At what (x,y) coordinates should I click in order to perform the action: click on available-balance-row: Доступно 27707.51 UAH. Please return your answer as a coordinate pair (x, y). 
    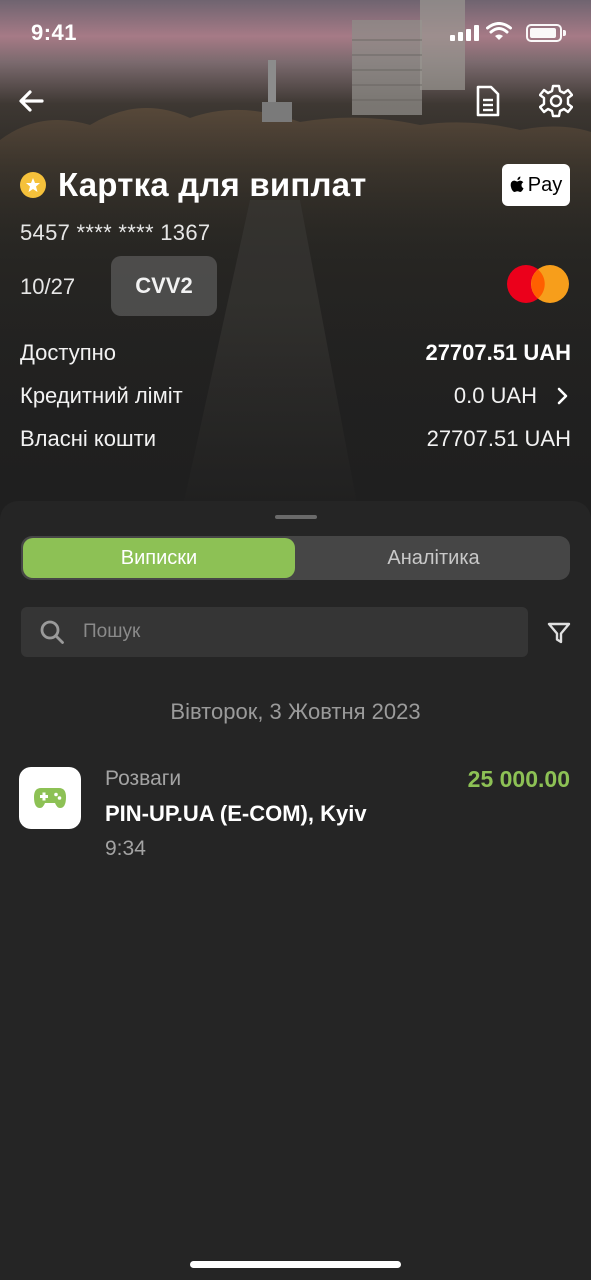
    Looking at the image, I should click on (295, 353).